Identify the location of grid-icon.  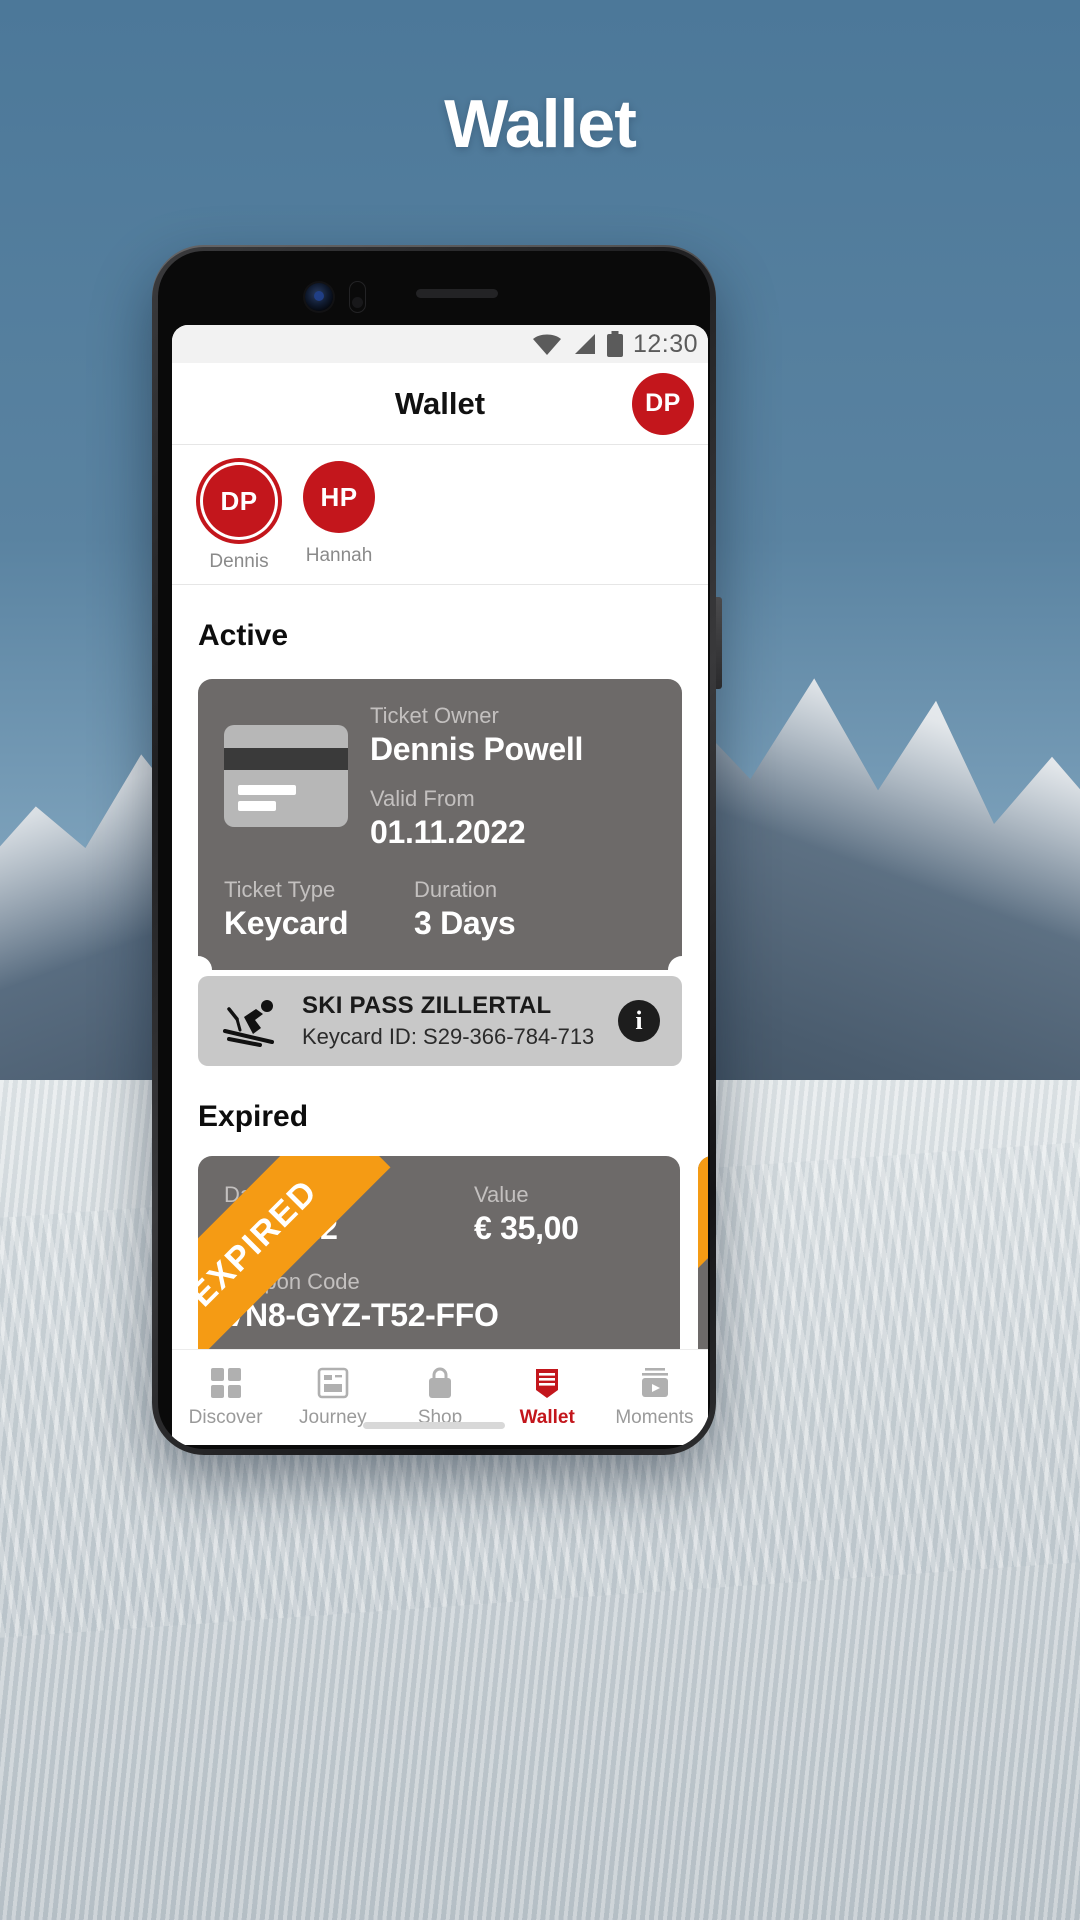
(225, 1383).